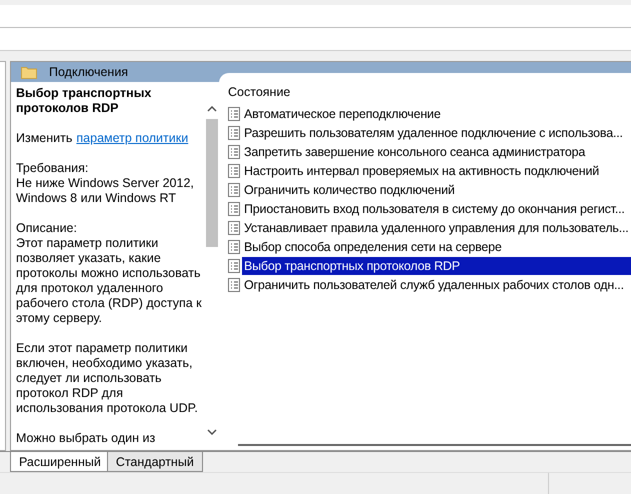 The width and height of the screenshot is (631, 494). I want to click on panel-title: Подключения, so click(88, 72).